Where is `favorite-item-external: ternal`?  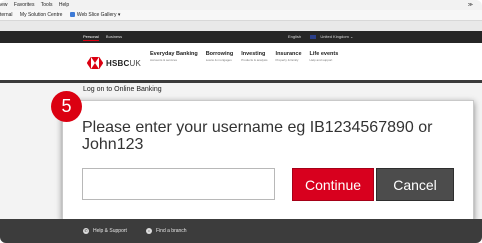 favorite-item-external: ternal is located at coordinates (6, 15).